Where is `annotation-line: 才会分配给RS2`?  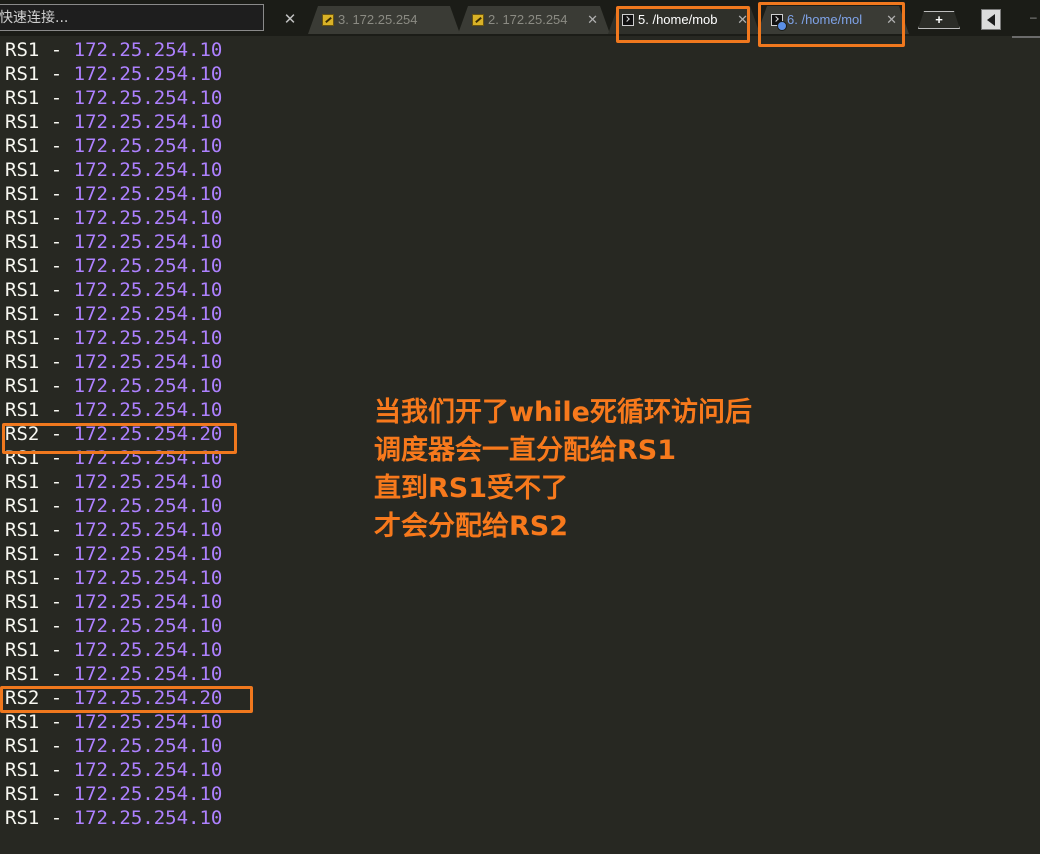 annotation-line: 才会分配给RS2 is located at coordinates (471, 526).